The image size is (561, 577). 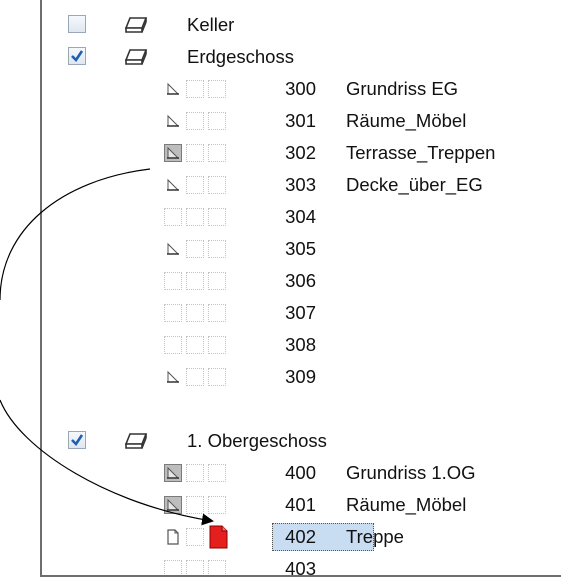 I want to click on item-number: 308, so click(x=300, y=344).